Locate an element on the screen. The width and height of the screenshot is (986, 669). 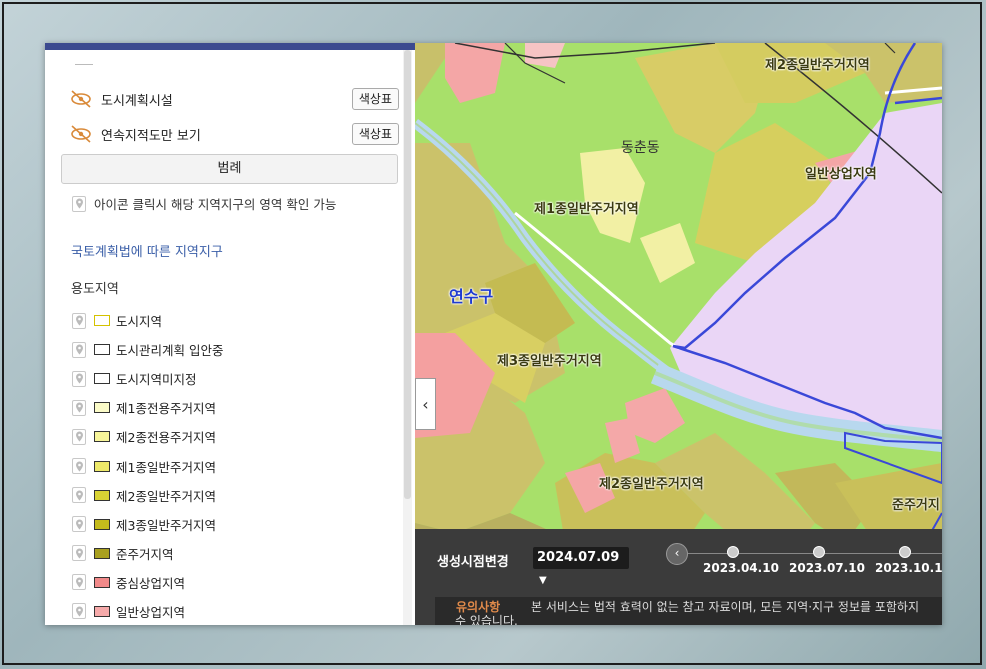
timeline-label: 생성시점변경 is located at coordinates (473, 562).